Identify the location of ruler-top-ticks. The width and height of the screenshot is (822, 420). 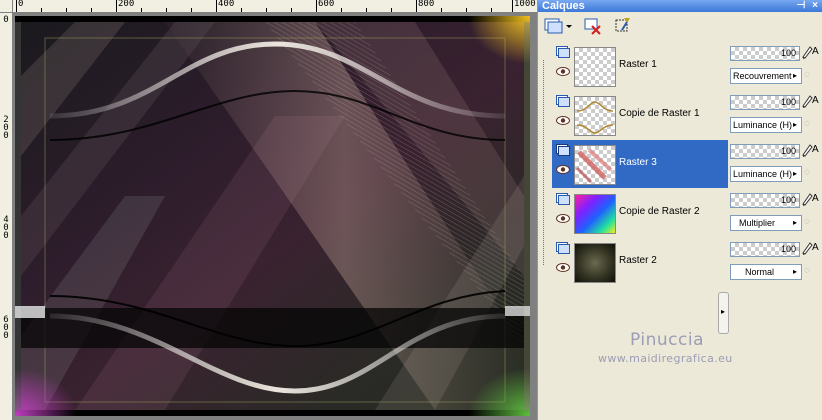
(264, 6).